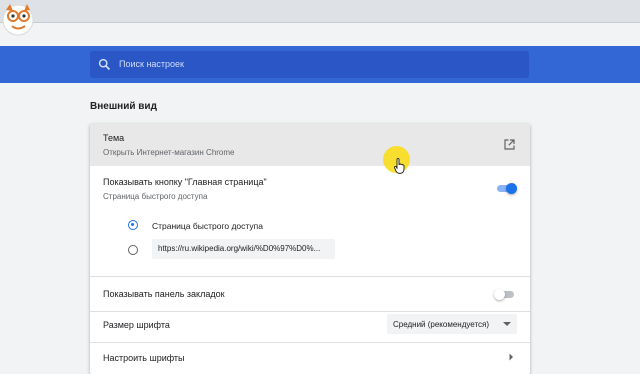 The height and width of the screenshot is (374, 640). I want to click on channel-logo, so click(18, 20).